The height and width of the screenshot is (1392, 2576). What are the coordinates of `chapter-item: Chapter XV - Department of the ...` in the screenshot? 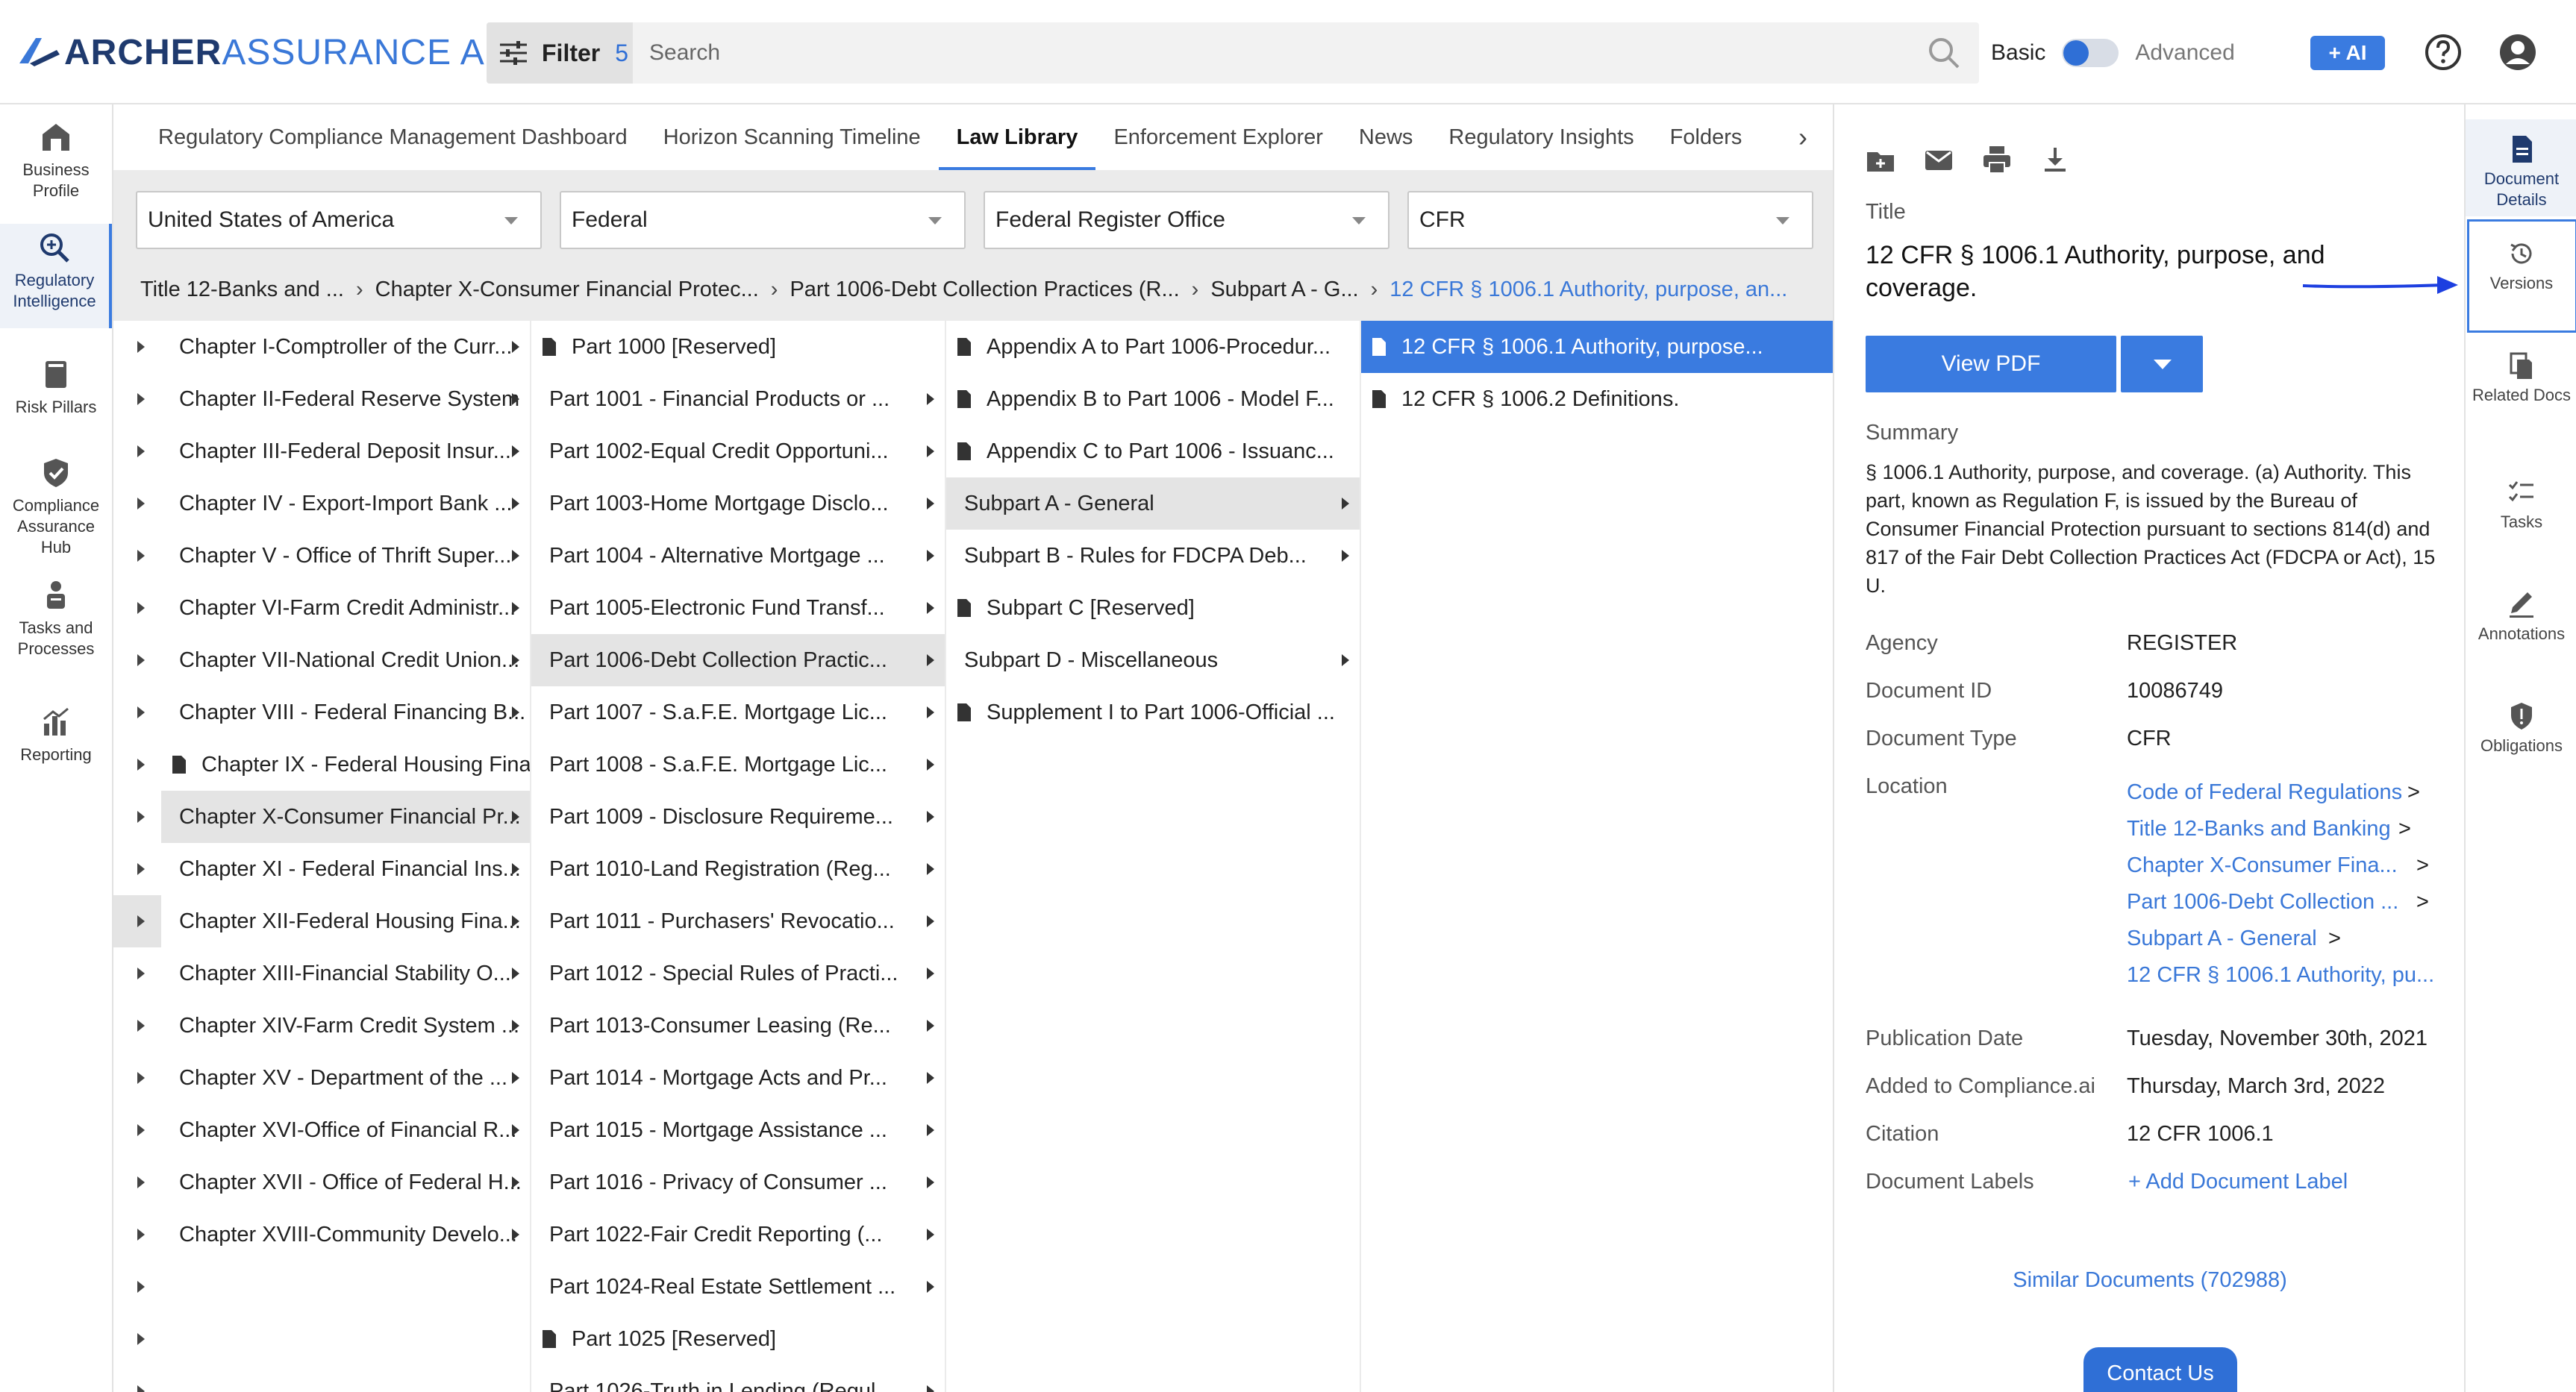 It's located at (345, 1078).